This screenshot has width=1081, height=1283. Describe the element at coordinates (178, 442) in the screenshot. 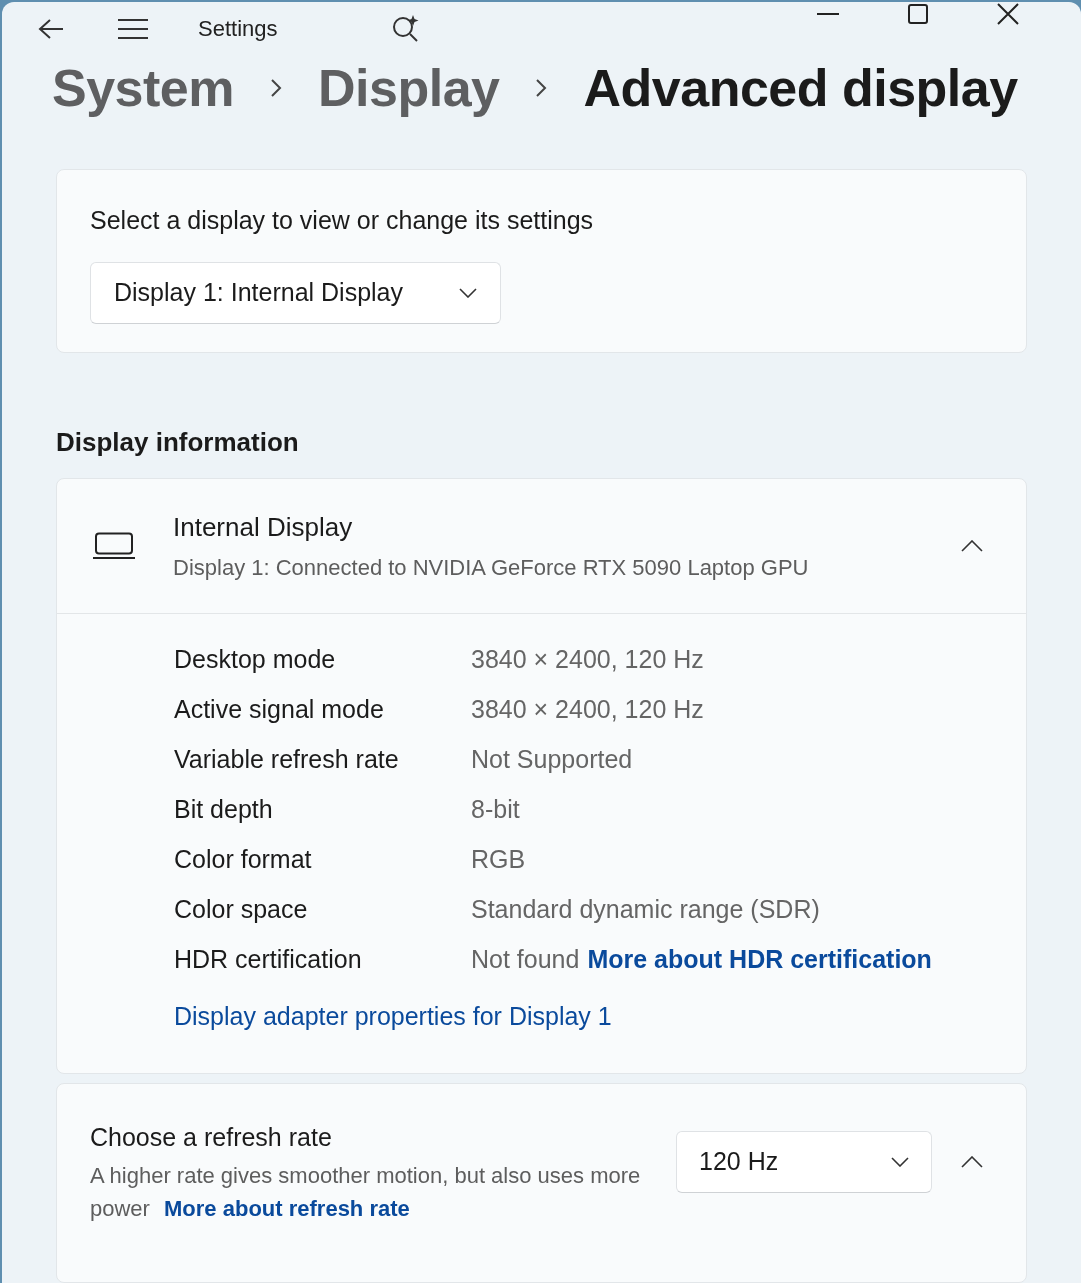

I see `section-heading: Display information` at that location.